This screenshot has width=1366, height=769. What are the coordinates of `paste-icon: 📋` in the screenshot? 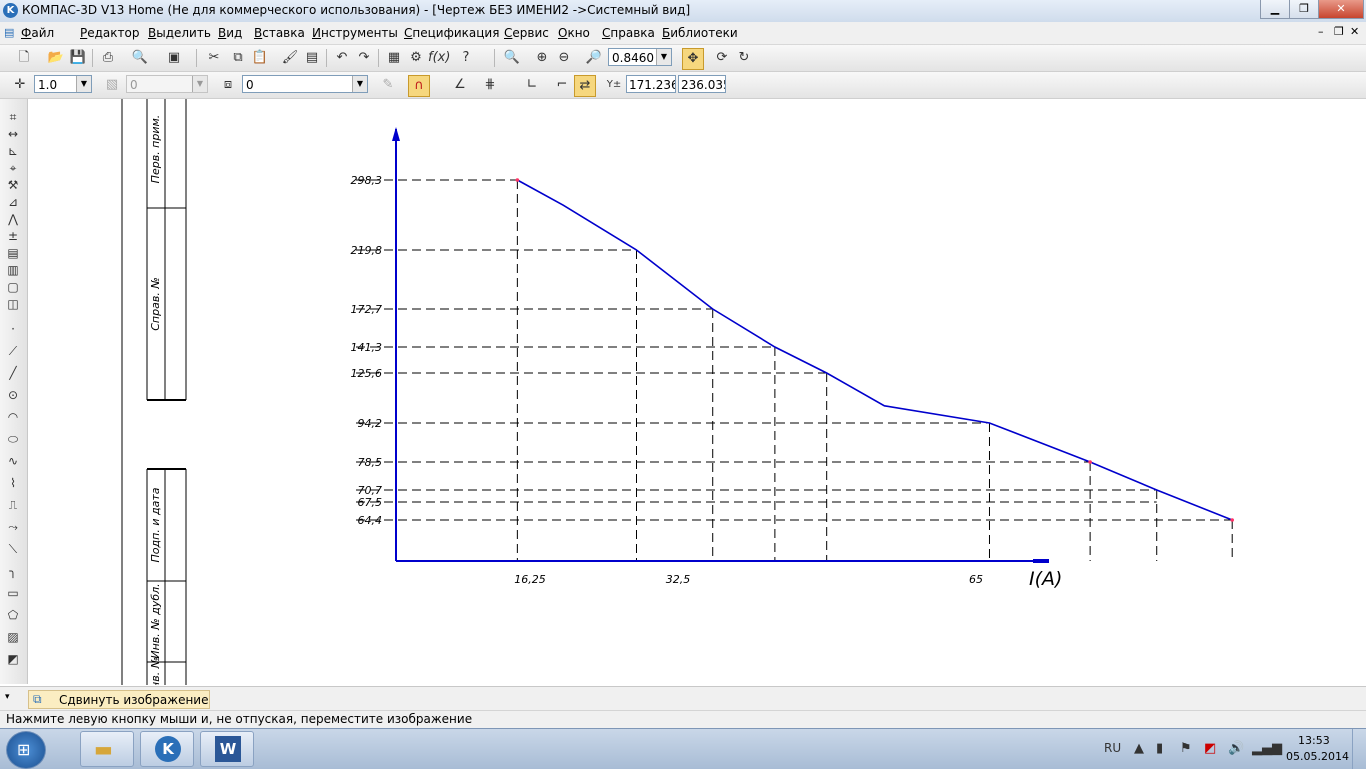 It's located at (260, 58).